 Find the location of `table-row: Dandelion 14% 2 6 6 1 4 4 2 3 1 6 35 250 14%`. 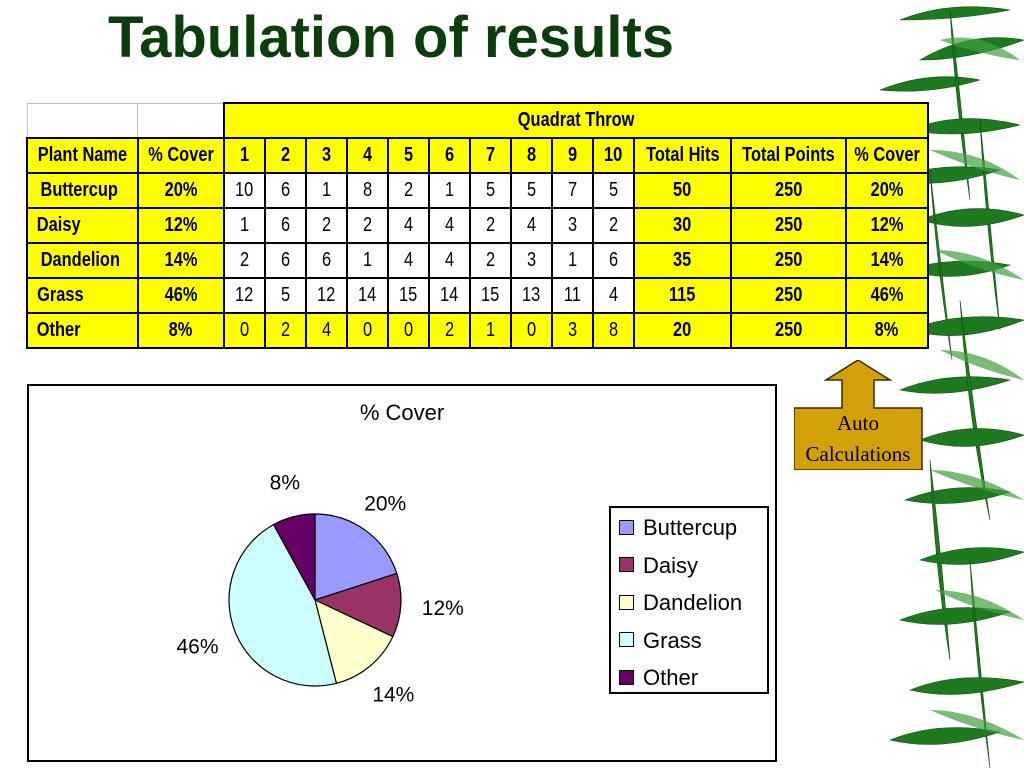

table-row: Dandelion 14% 2 6 6 1 4 4 2 3 1 6 35 250 14% is located at coordinates (477, 260).